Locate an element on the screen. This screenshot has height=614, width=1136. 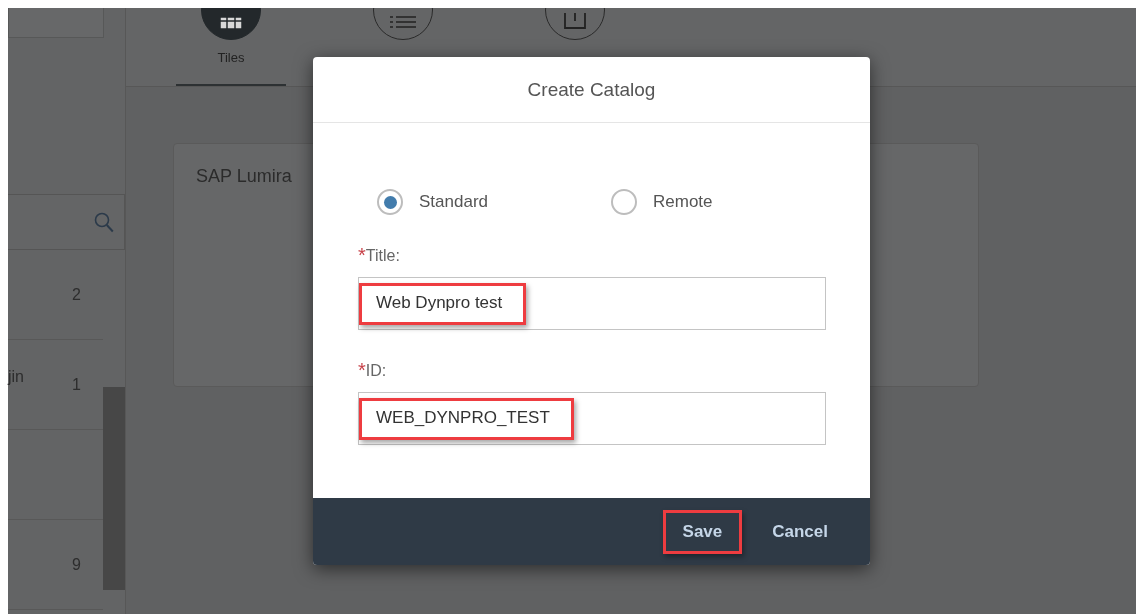
dialog-button: Save is located at coordinates (702, 531).